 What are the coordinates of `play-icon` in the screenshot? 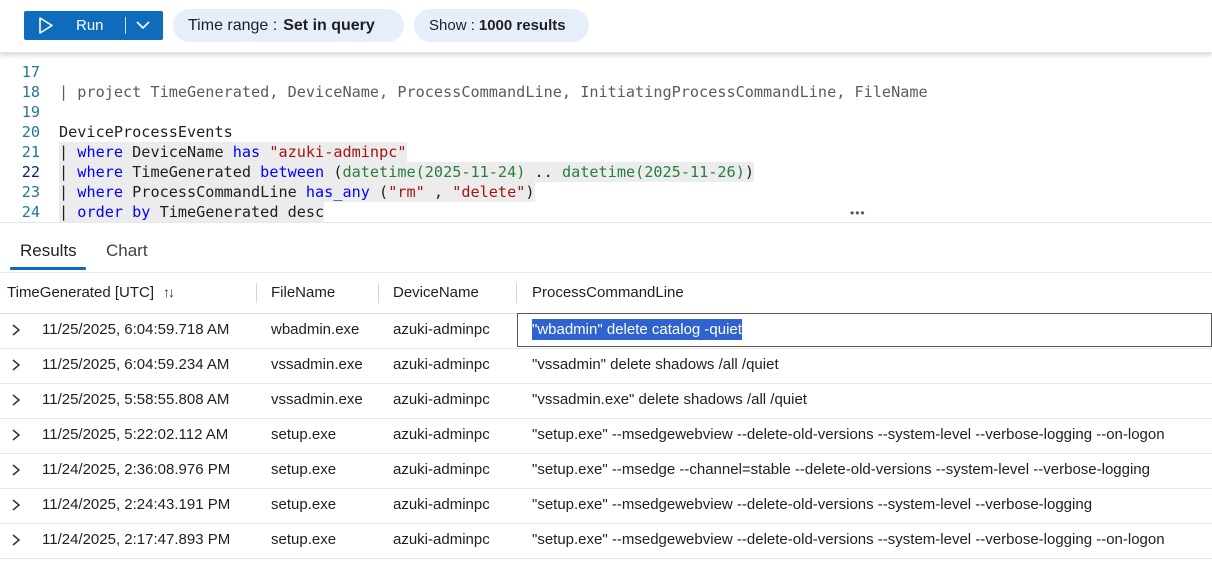 It's located at (46, 28).